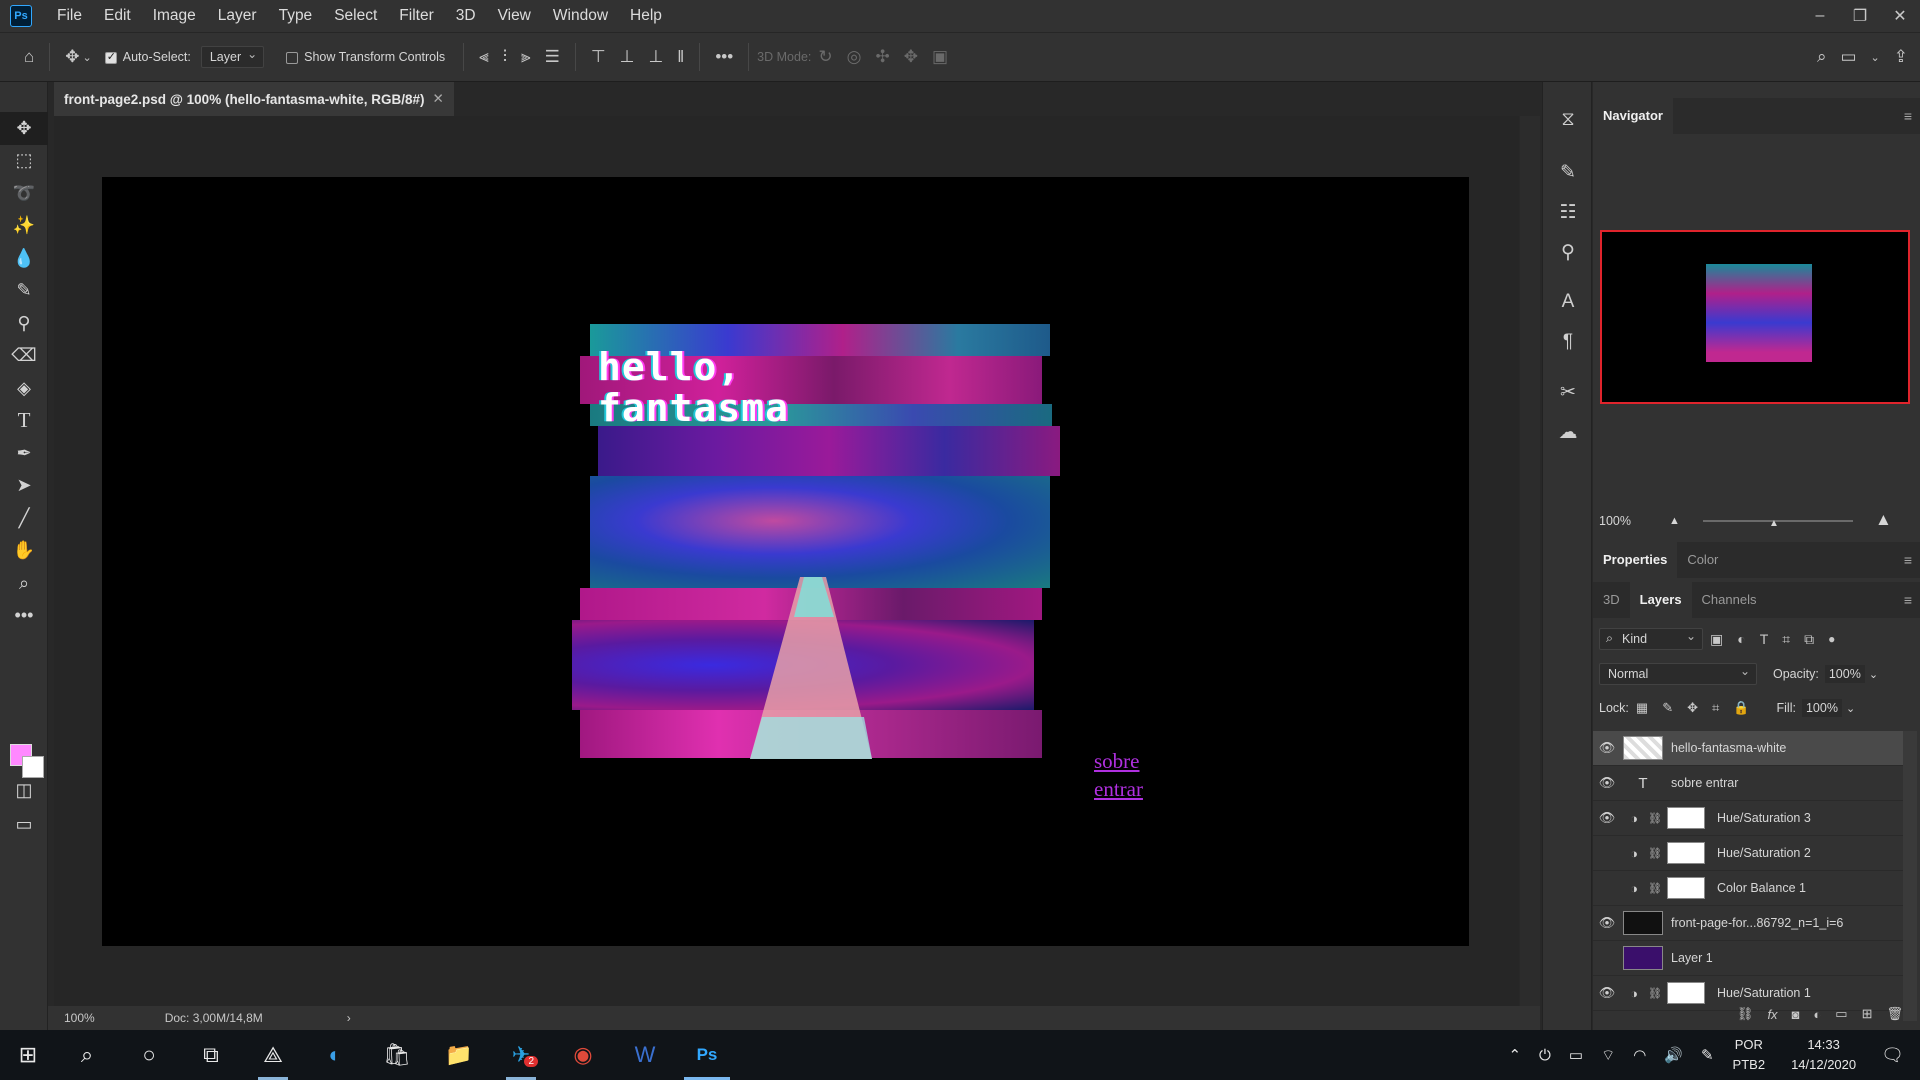  I want to click on zoom-tool-icon: ⌕, so click(24, 583).